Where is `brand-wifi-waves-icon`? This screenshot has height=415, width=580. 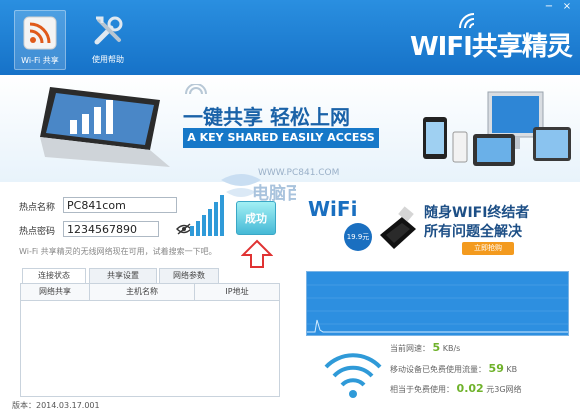 brand-wifi-waves-icon is located at coordinates (467, 21).